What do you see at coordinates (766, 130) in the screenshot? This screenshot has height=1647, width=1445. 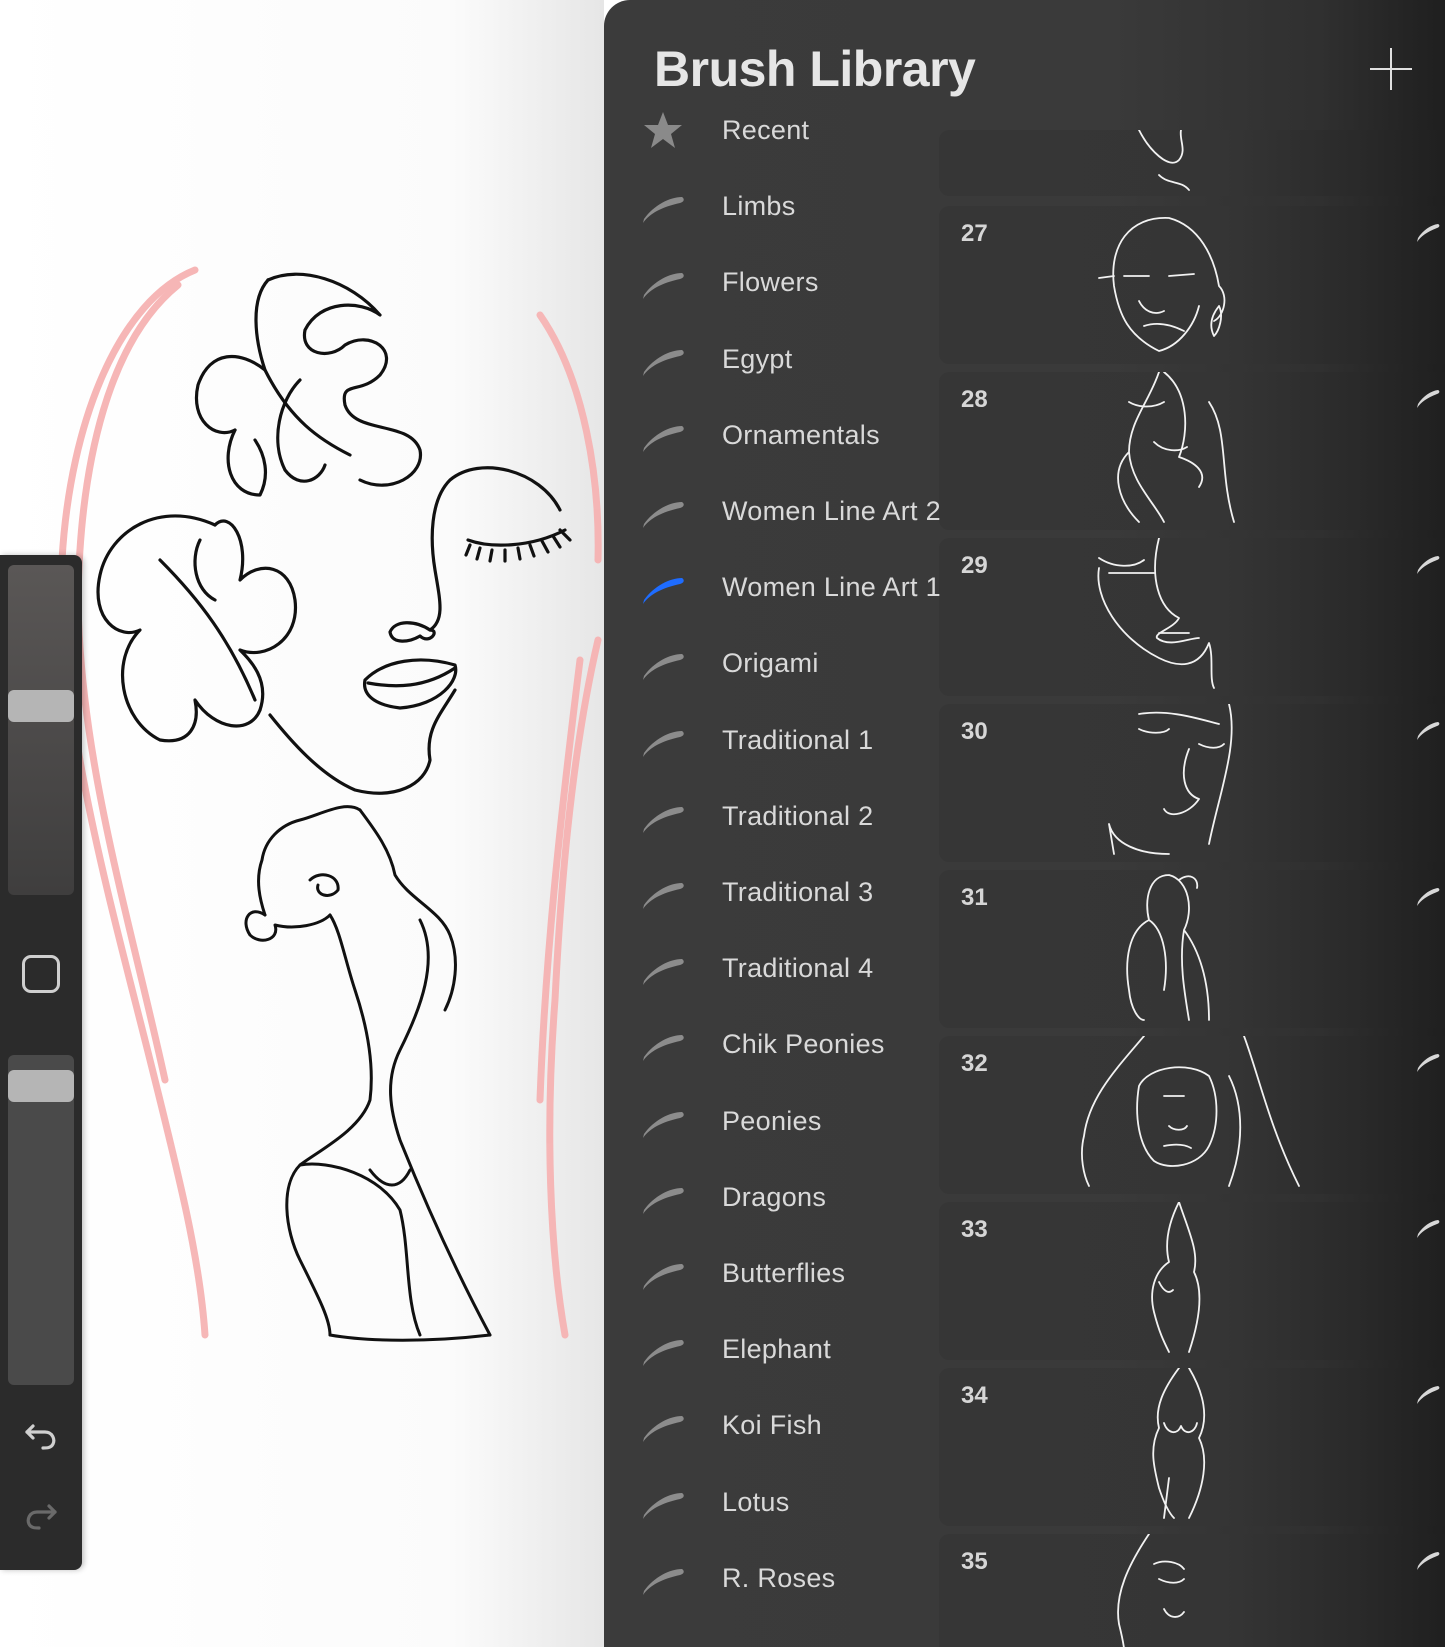 I see `brush-set-label: Recent` at bounding box center [766, 130].